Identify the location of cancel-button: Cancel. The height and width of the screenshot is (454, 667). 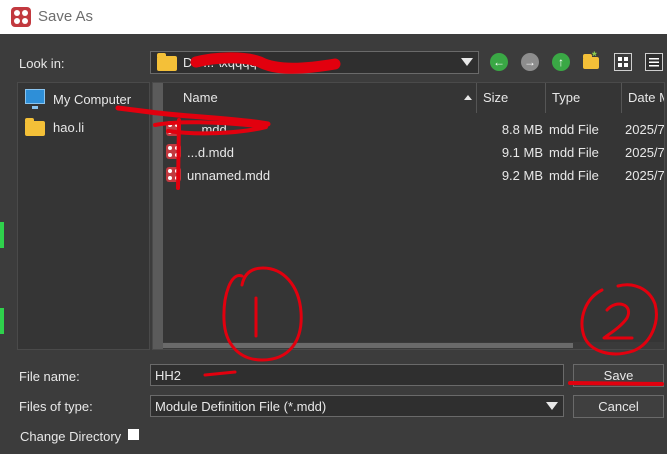
(618, 406).